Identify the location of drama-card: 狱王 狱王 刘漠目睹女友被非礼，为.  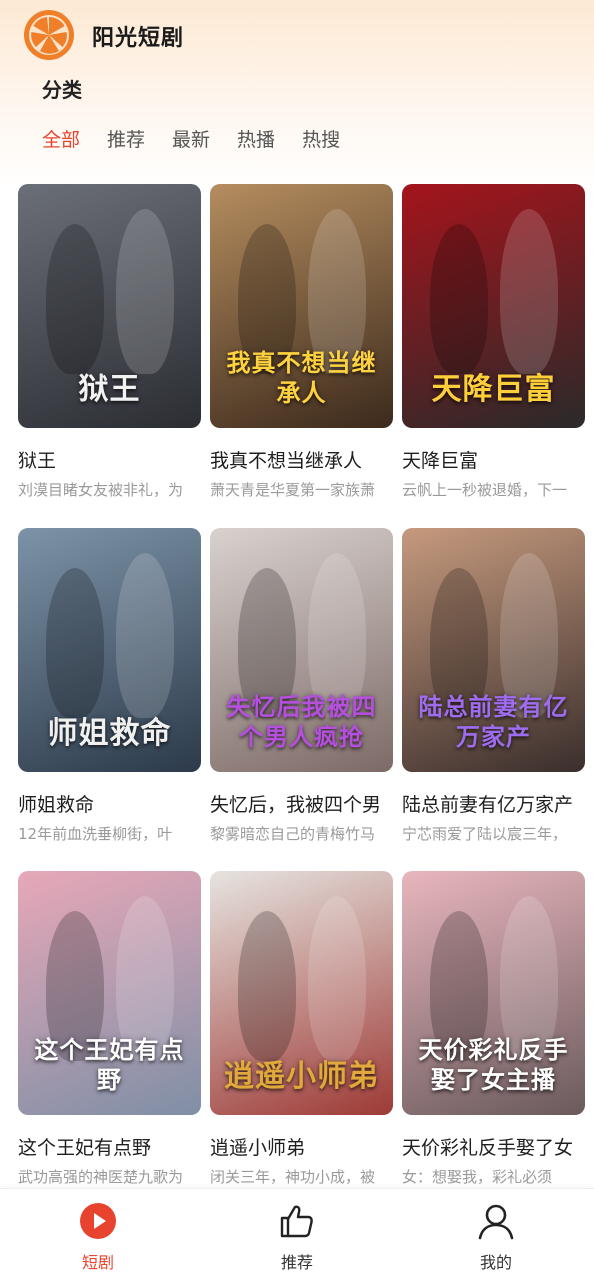
(109, 342).